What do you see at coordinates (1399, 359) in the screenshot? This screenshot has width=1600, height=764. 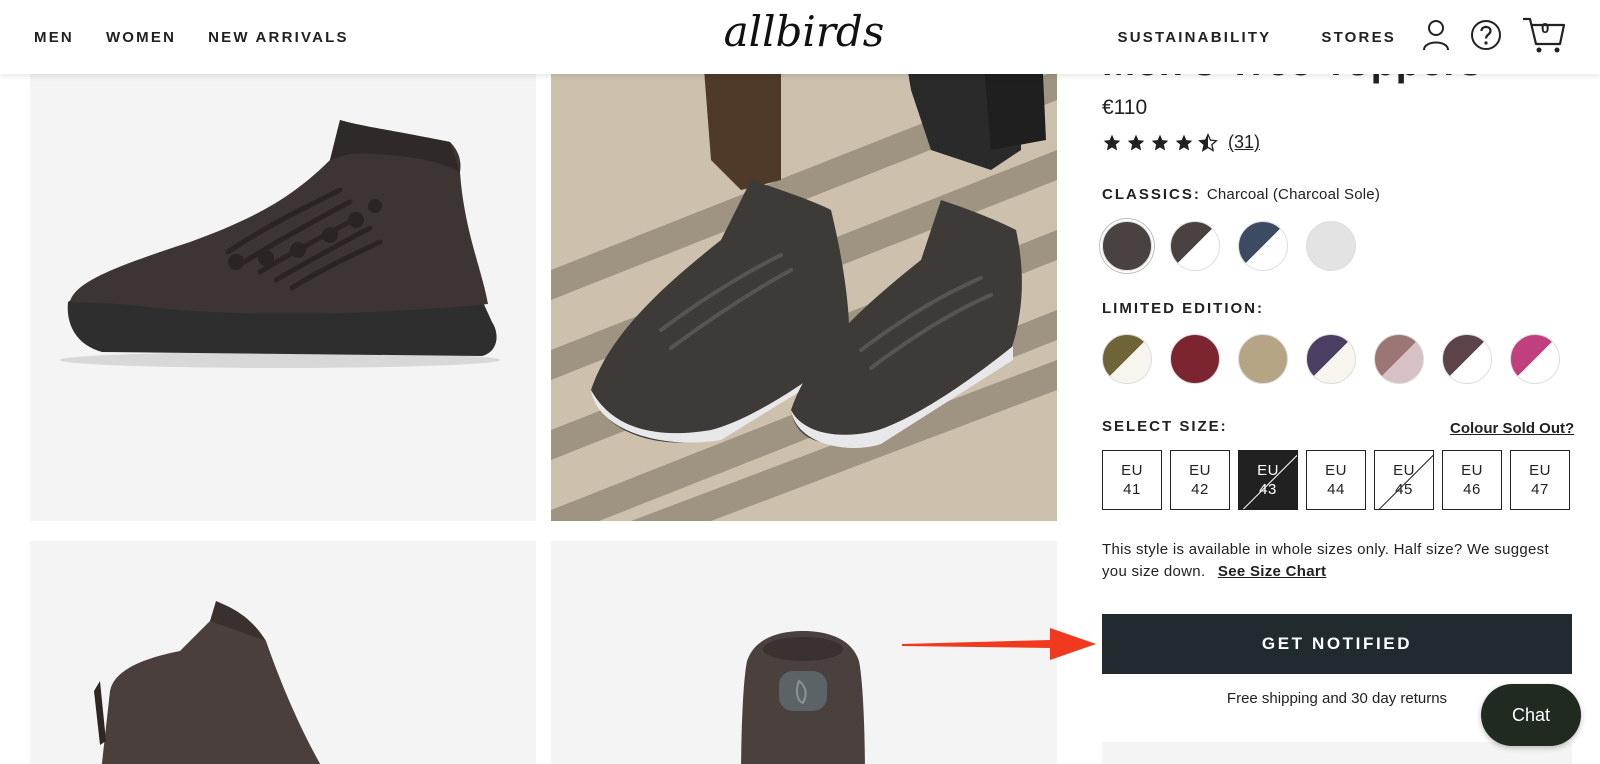 I see `swatch-mauve-blush` at bounding box center [1399, 359].